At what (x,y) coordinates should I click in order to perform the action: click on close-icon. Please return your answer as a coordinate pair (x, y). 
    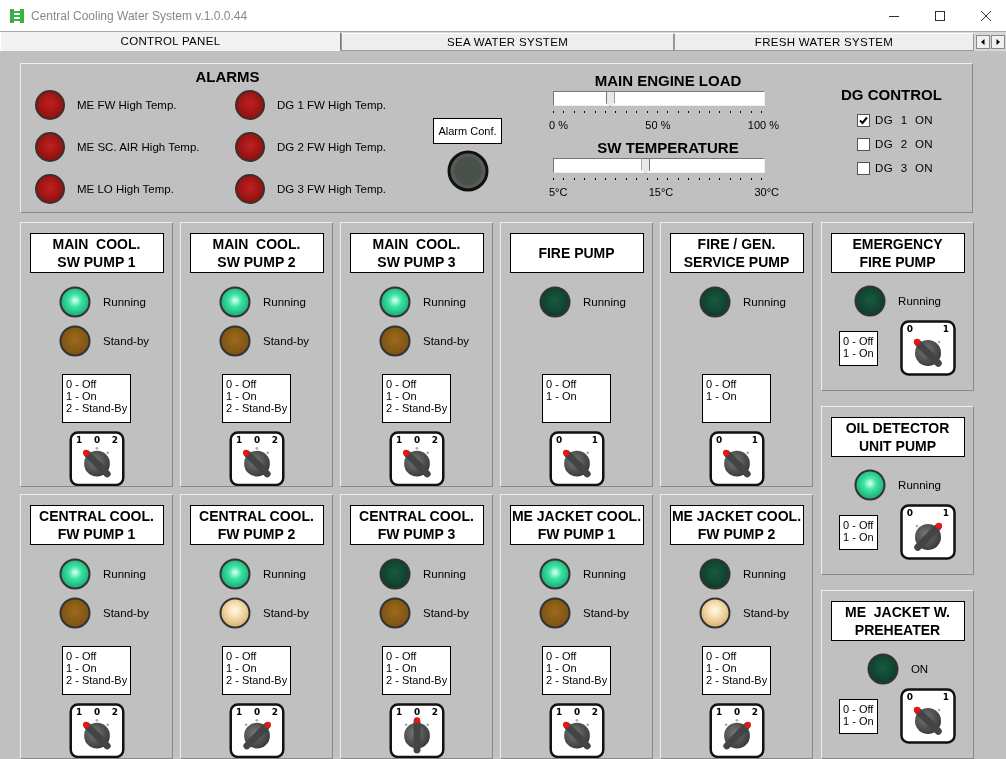
    Looking at the image, I should click on (986, 15).